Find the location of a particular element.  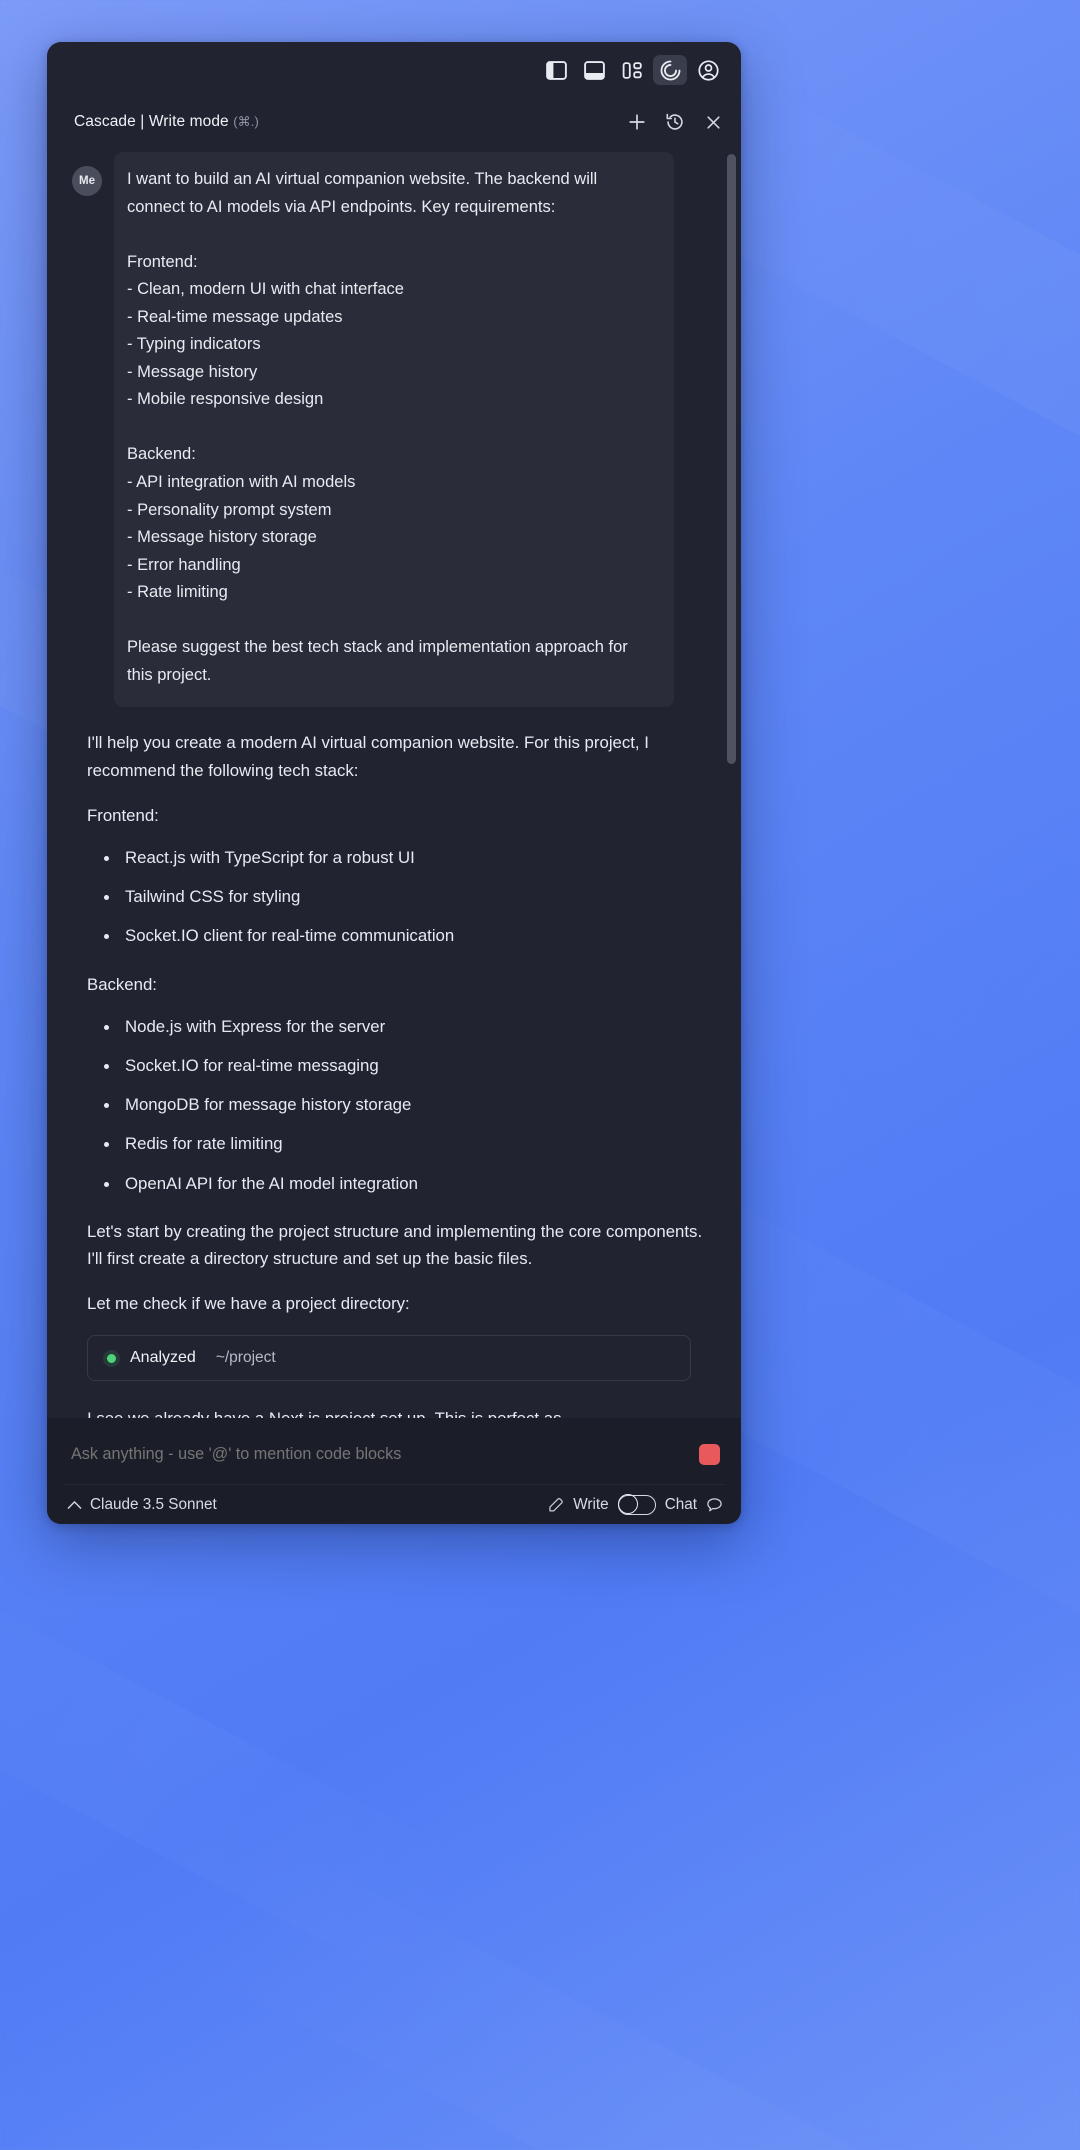

toggle-layout-panel-icon is located at coordinates (632, 70).